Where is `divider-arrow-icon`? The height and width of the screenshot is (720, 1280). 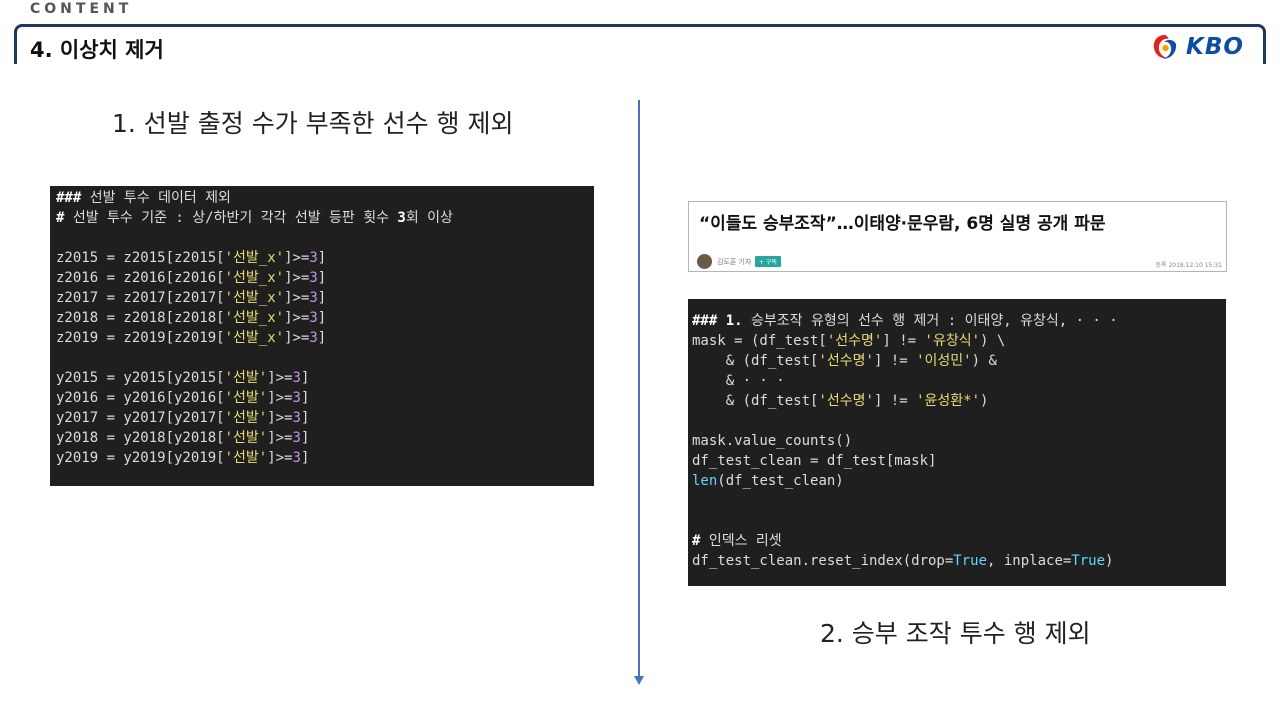 divider-arrow-icon is located at coordinates (639, 680).